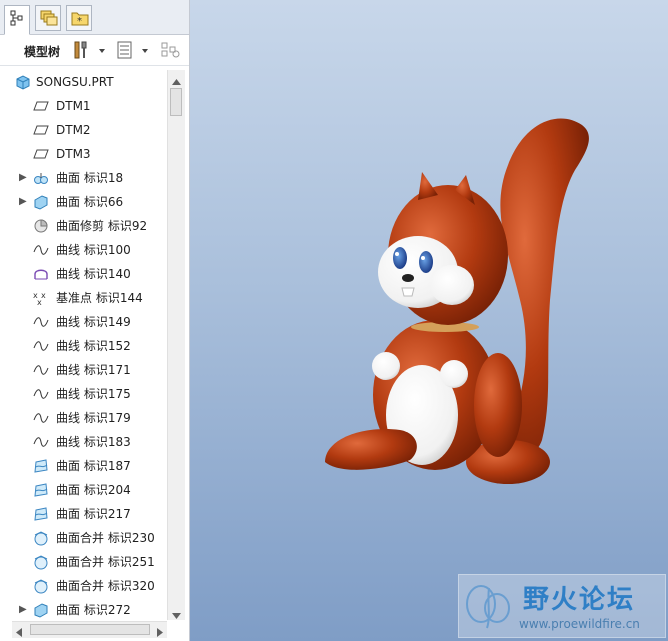 Image resolution: width=668 pixels, height=641 pixels. What do you see at coordinates (86, 322) in the screenshot?
I see `tree-item-curve-149: 曲线 标识149` at bounding box center [86, 322].